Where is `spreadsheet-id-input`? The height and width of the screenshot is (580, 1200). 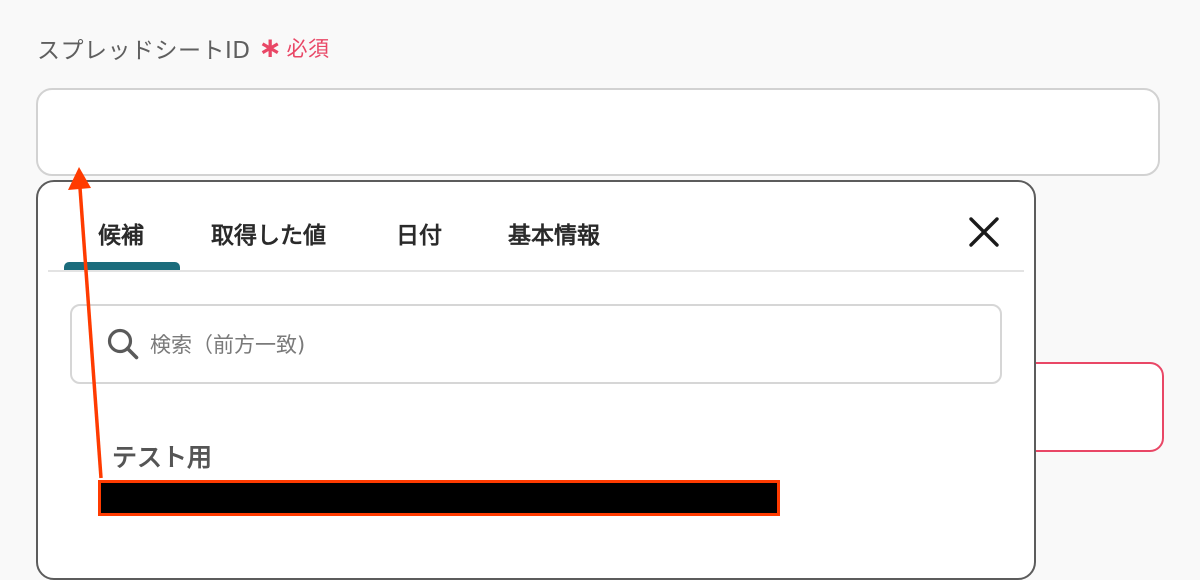 spreadsheet-id-input is located at coordinates (598, 132).